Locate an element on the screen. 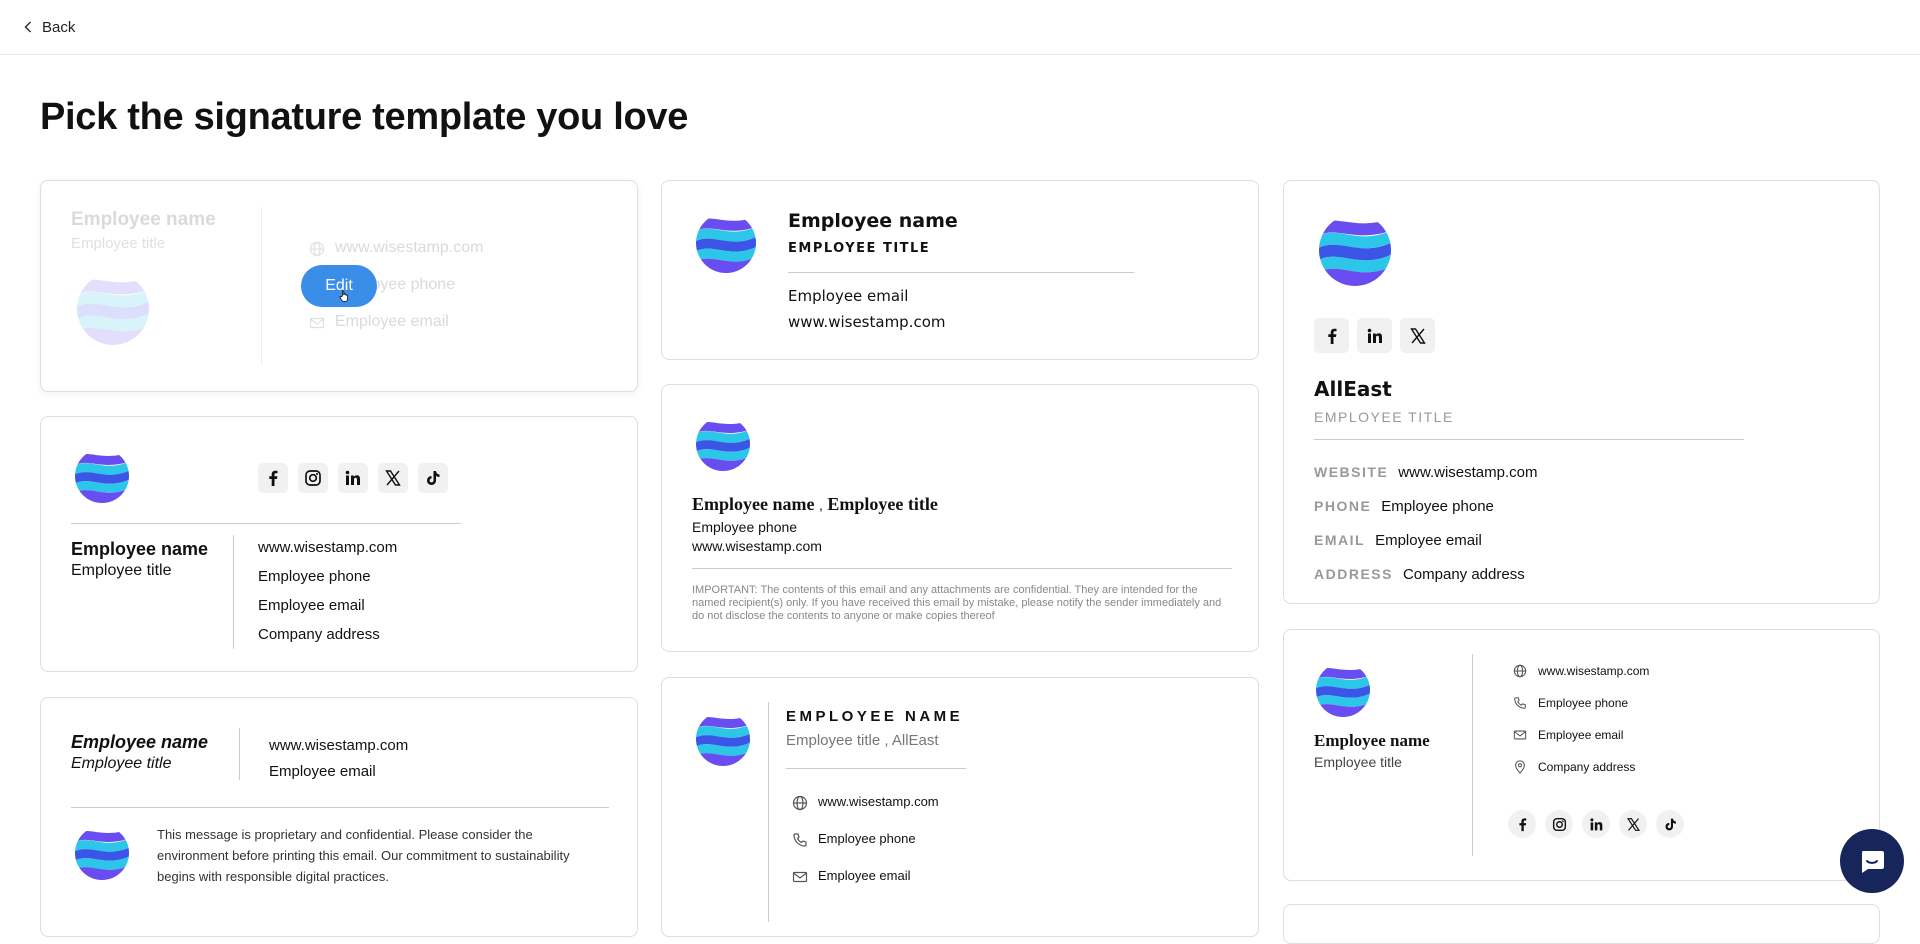  t7-divider-v is located at coordinates (239, 754).